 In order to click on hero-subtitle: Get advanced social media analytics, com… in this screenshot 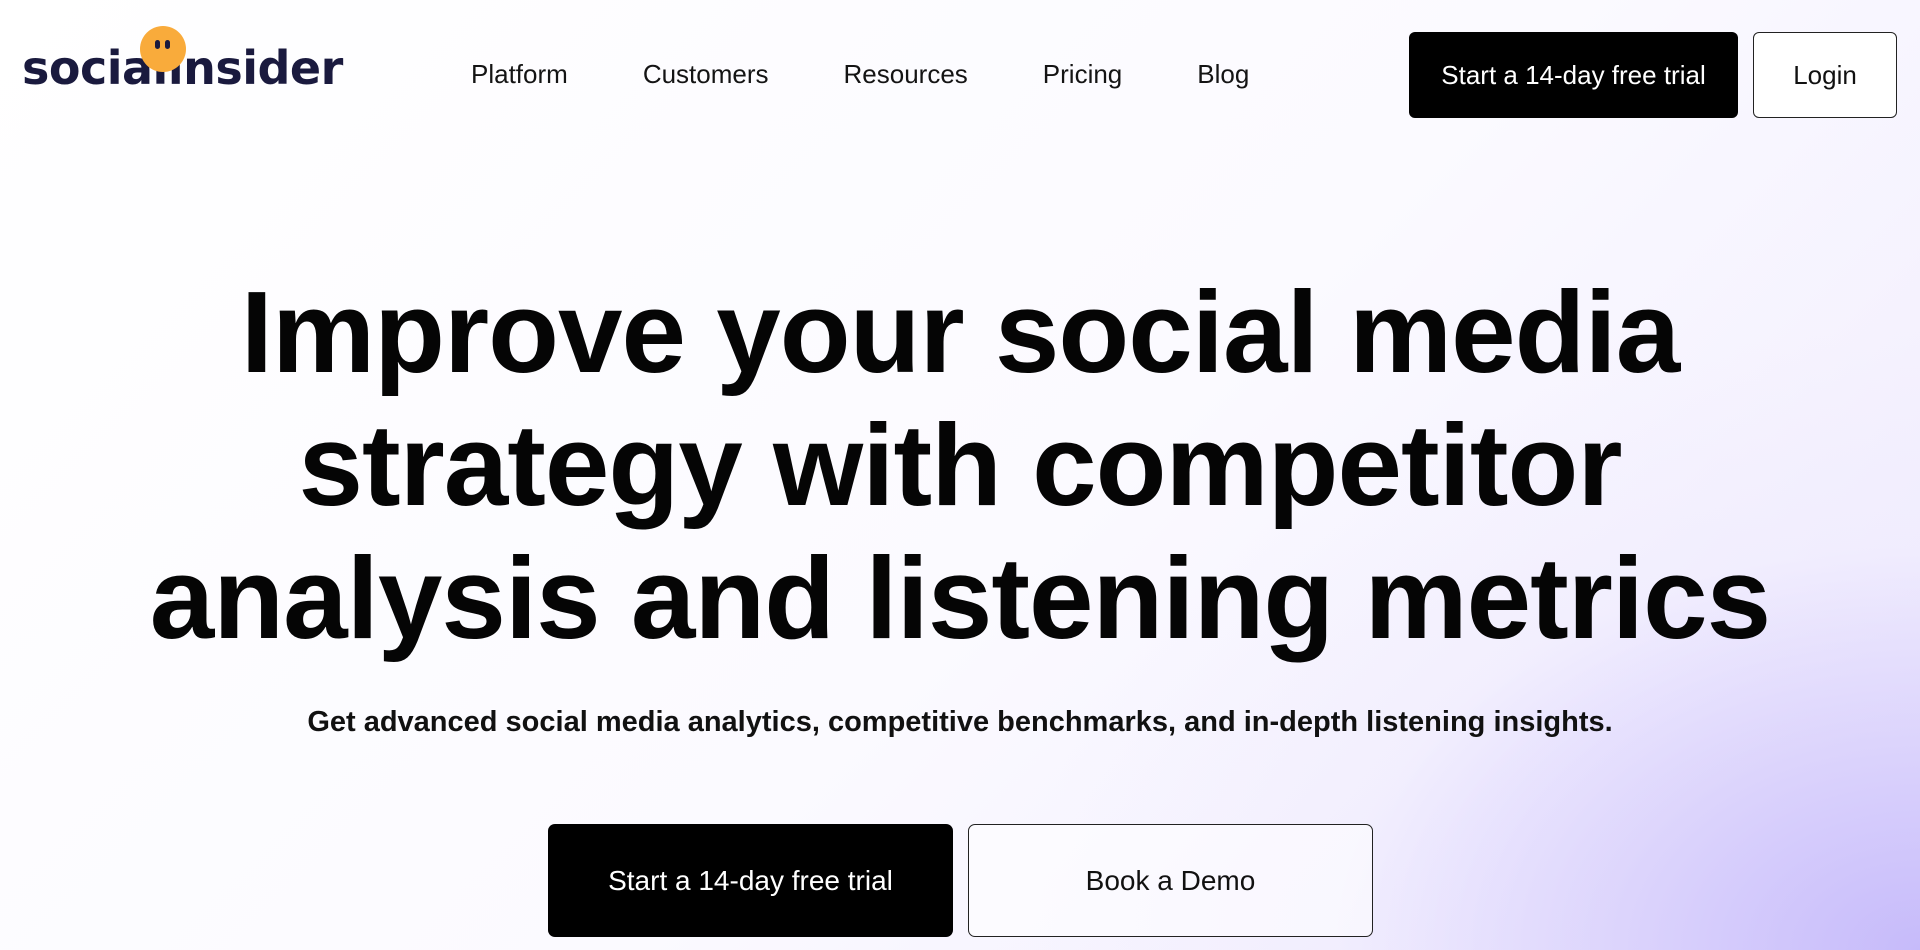, I will do `click(960, 722)`.